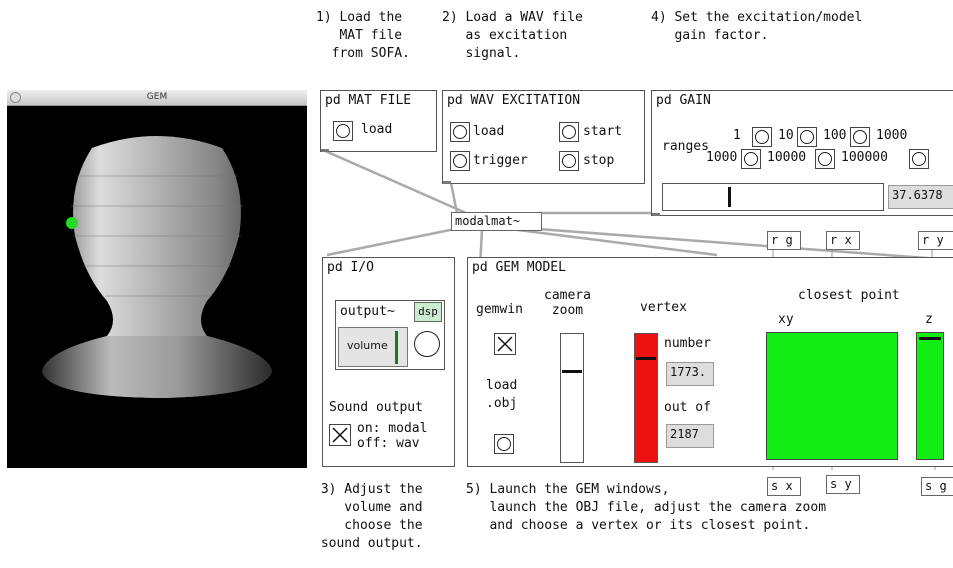 The image size is (953, 568). I want to click on closest-point-label: closest point, so click(849, 295).